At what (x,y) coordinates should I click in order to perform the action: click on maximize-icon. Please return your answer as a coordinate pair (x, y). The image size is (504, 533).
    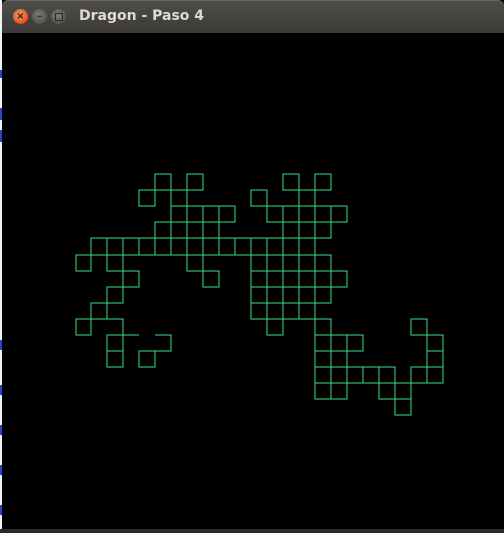
    Looking at the image, I should click on (58, 16).